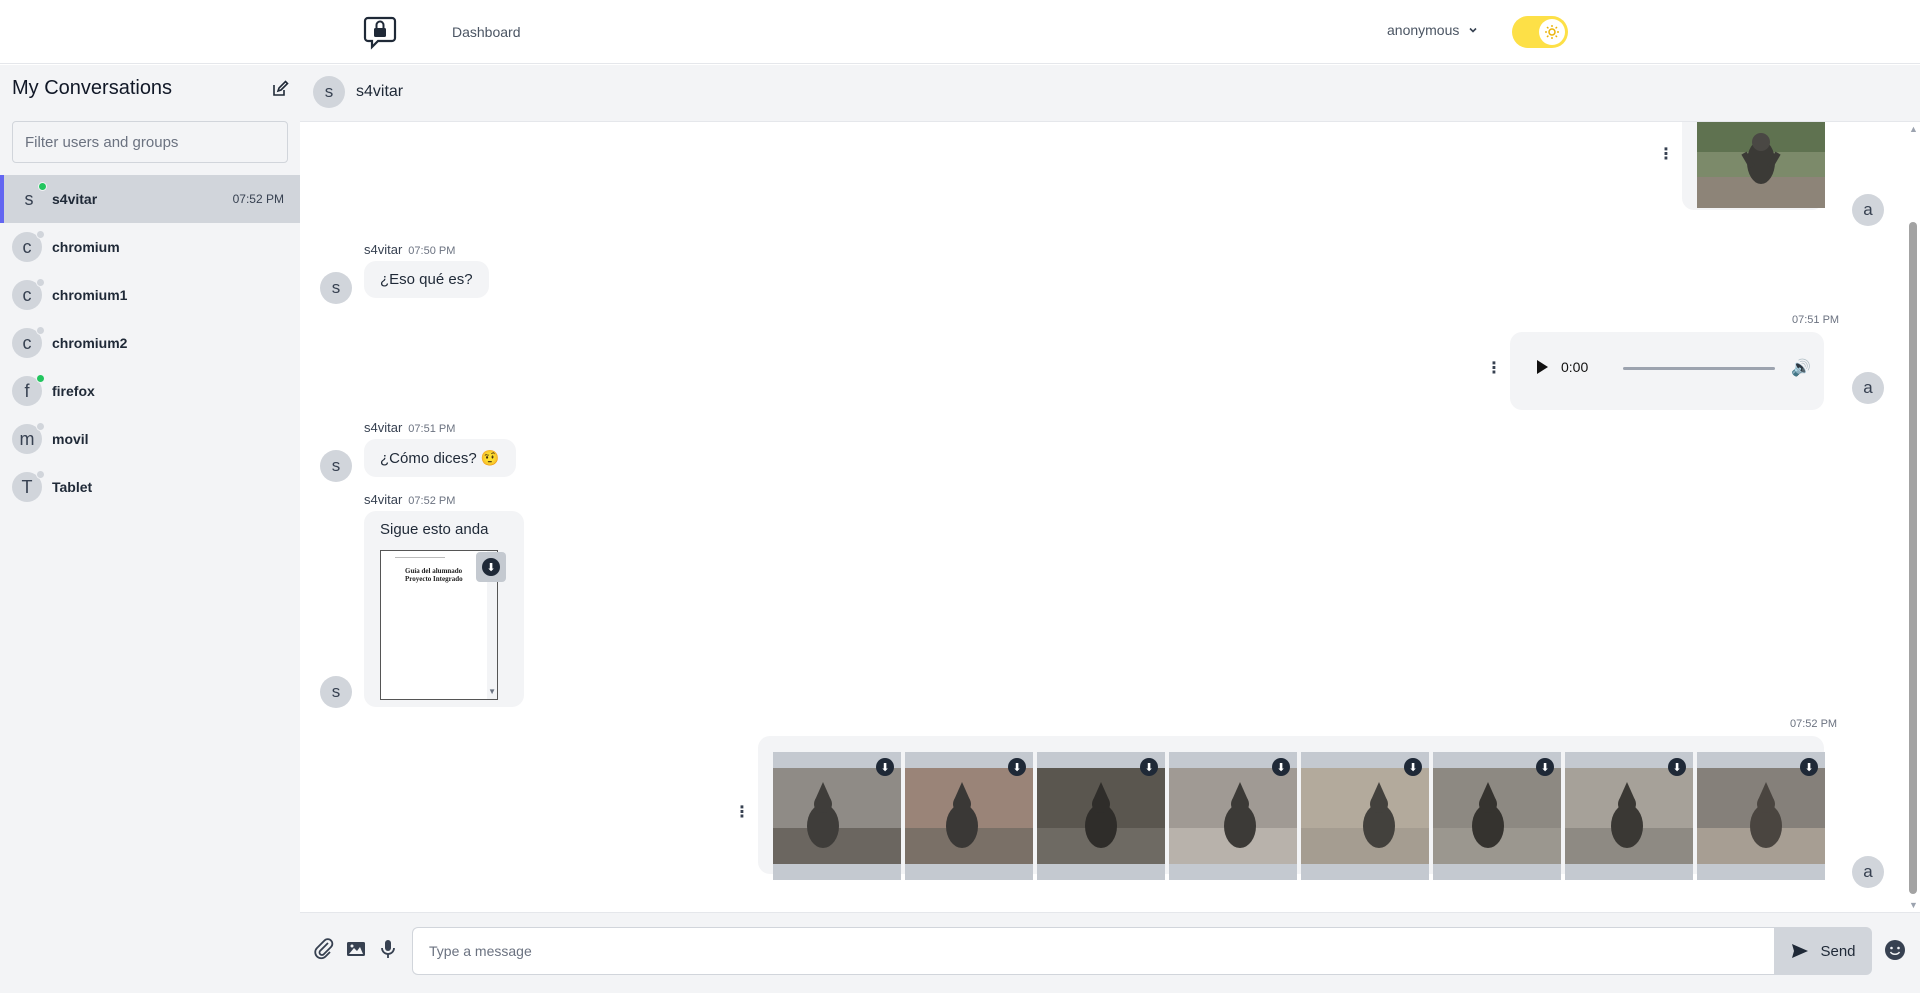  What do you see at coordinates (434, 579) in the screenshot?
I see `pdf-title-line-2: Proyecto Integrado` at bounding box center [434, 579].